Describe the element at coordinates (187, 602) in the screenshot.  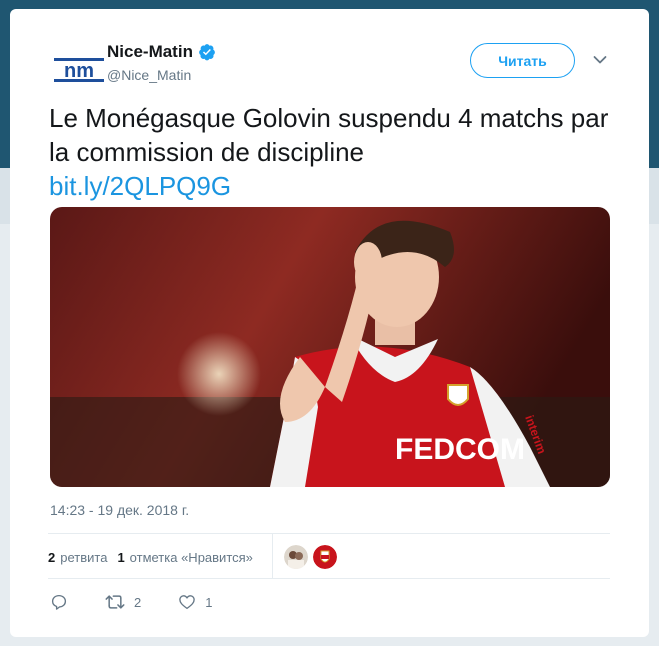
I see `heart-icon` at that location.